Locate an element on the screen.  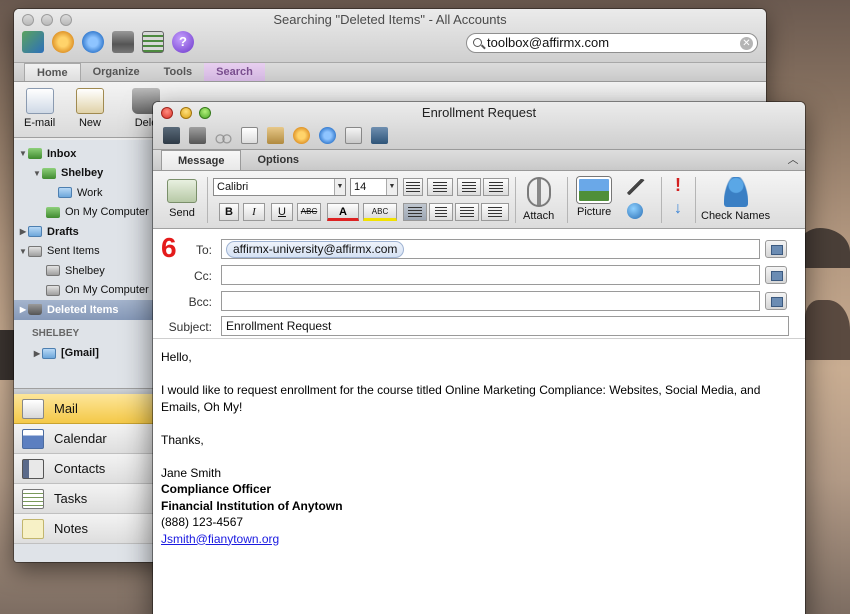
cc-address-book-button is located at coordinates (776, 275).